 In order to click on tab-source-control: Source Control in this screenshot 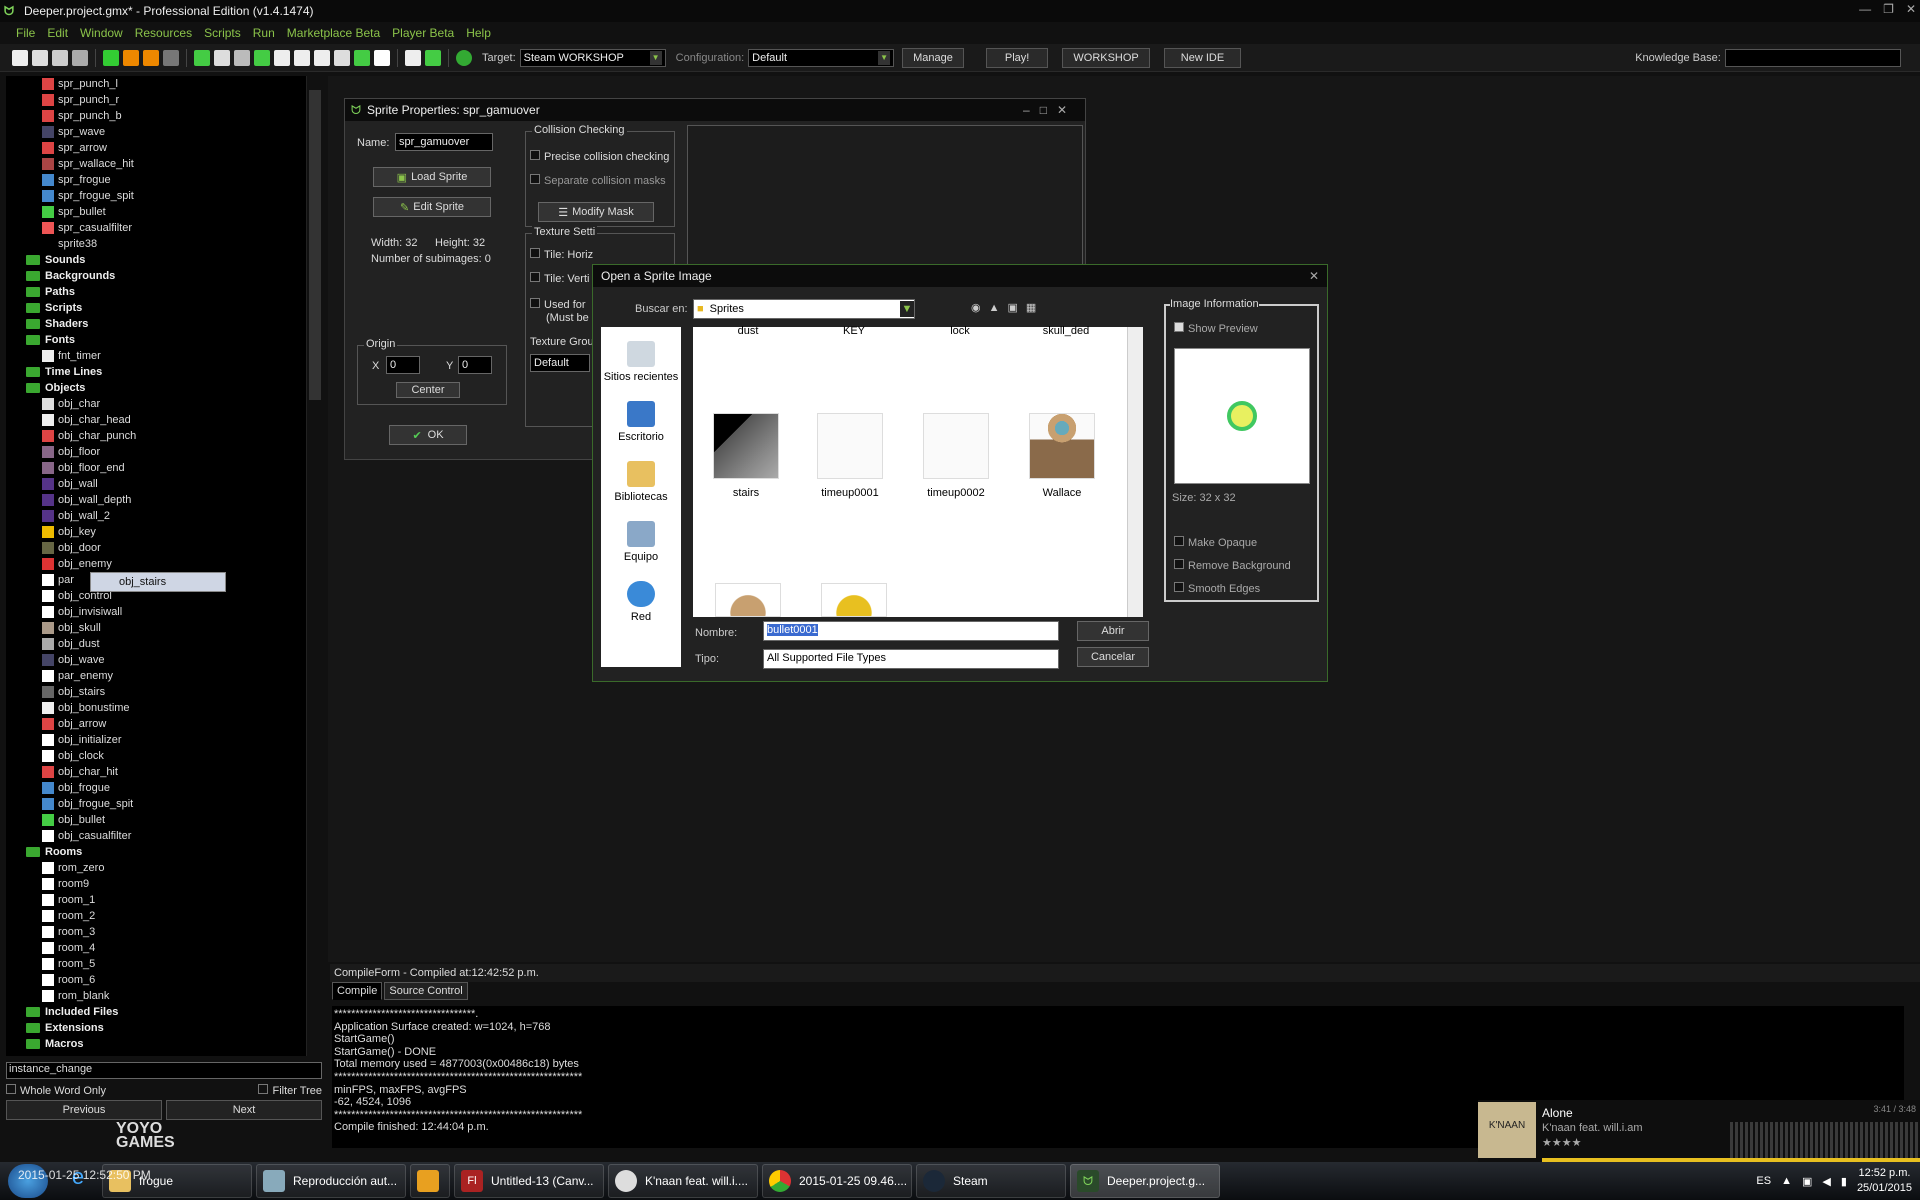, I will do `click(426, 991)`.